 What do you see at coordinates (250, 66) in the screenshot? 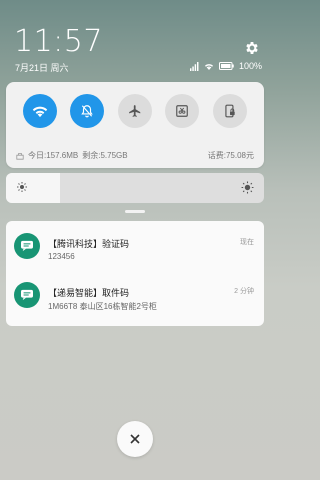
I see `battery-percent: 100%` at bounding box center [250, 66].